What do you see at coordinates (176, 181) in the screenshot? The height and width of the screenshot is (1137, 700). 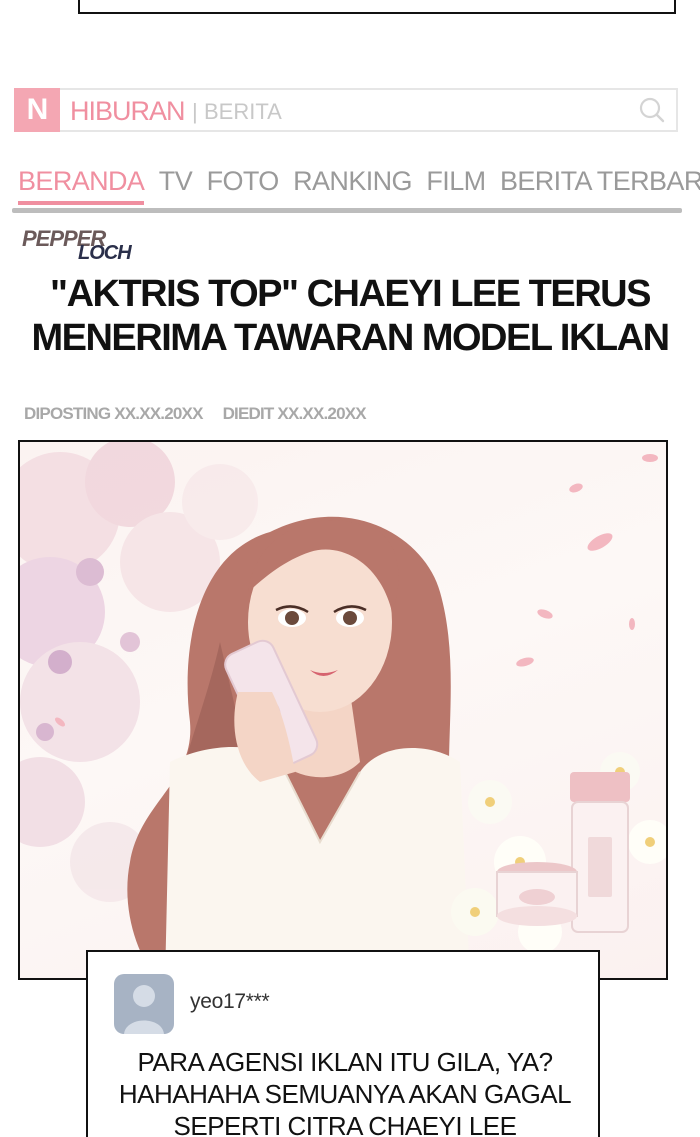 I see `nav-item-tv: TV` at bounding box center [176, 181].